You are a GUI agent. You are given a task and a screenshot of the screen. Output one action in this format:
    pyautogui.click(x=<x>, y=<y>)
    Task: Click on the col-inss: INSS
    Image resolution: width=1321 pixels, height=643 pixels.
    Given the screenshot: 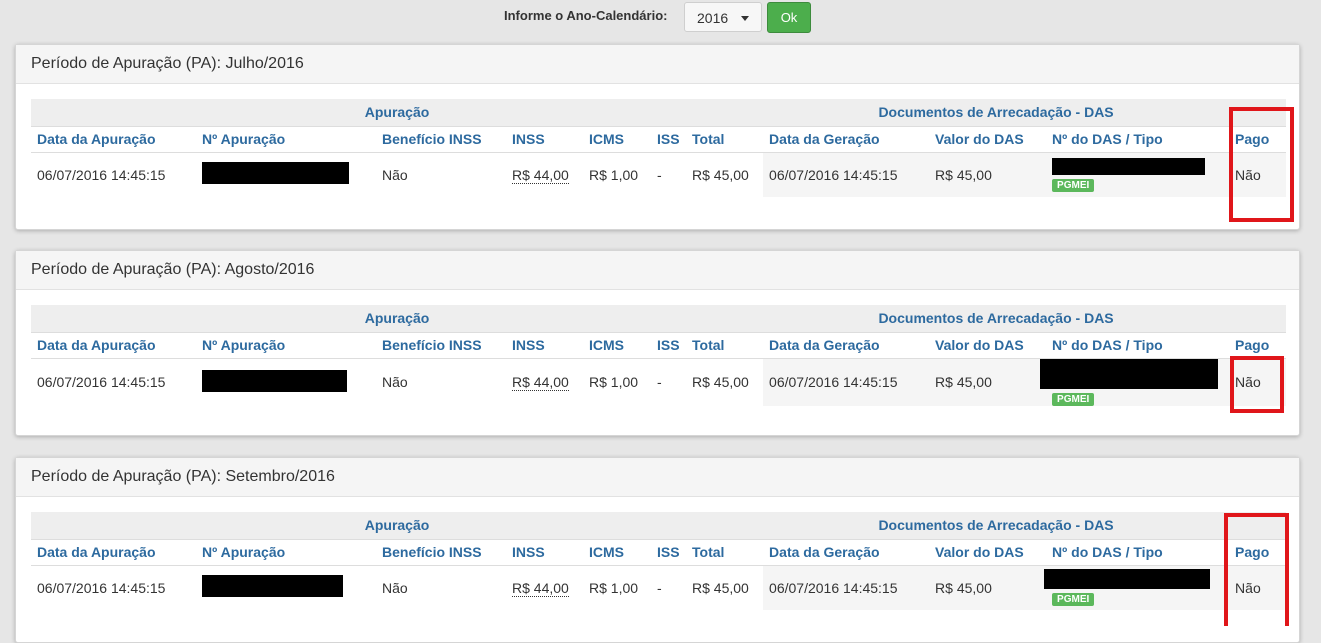 What is the action you would take?
    pyautogui.click(x=544, y=138)
    